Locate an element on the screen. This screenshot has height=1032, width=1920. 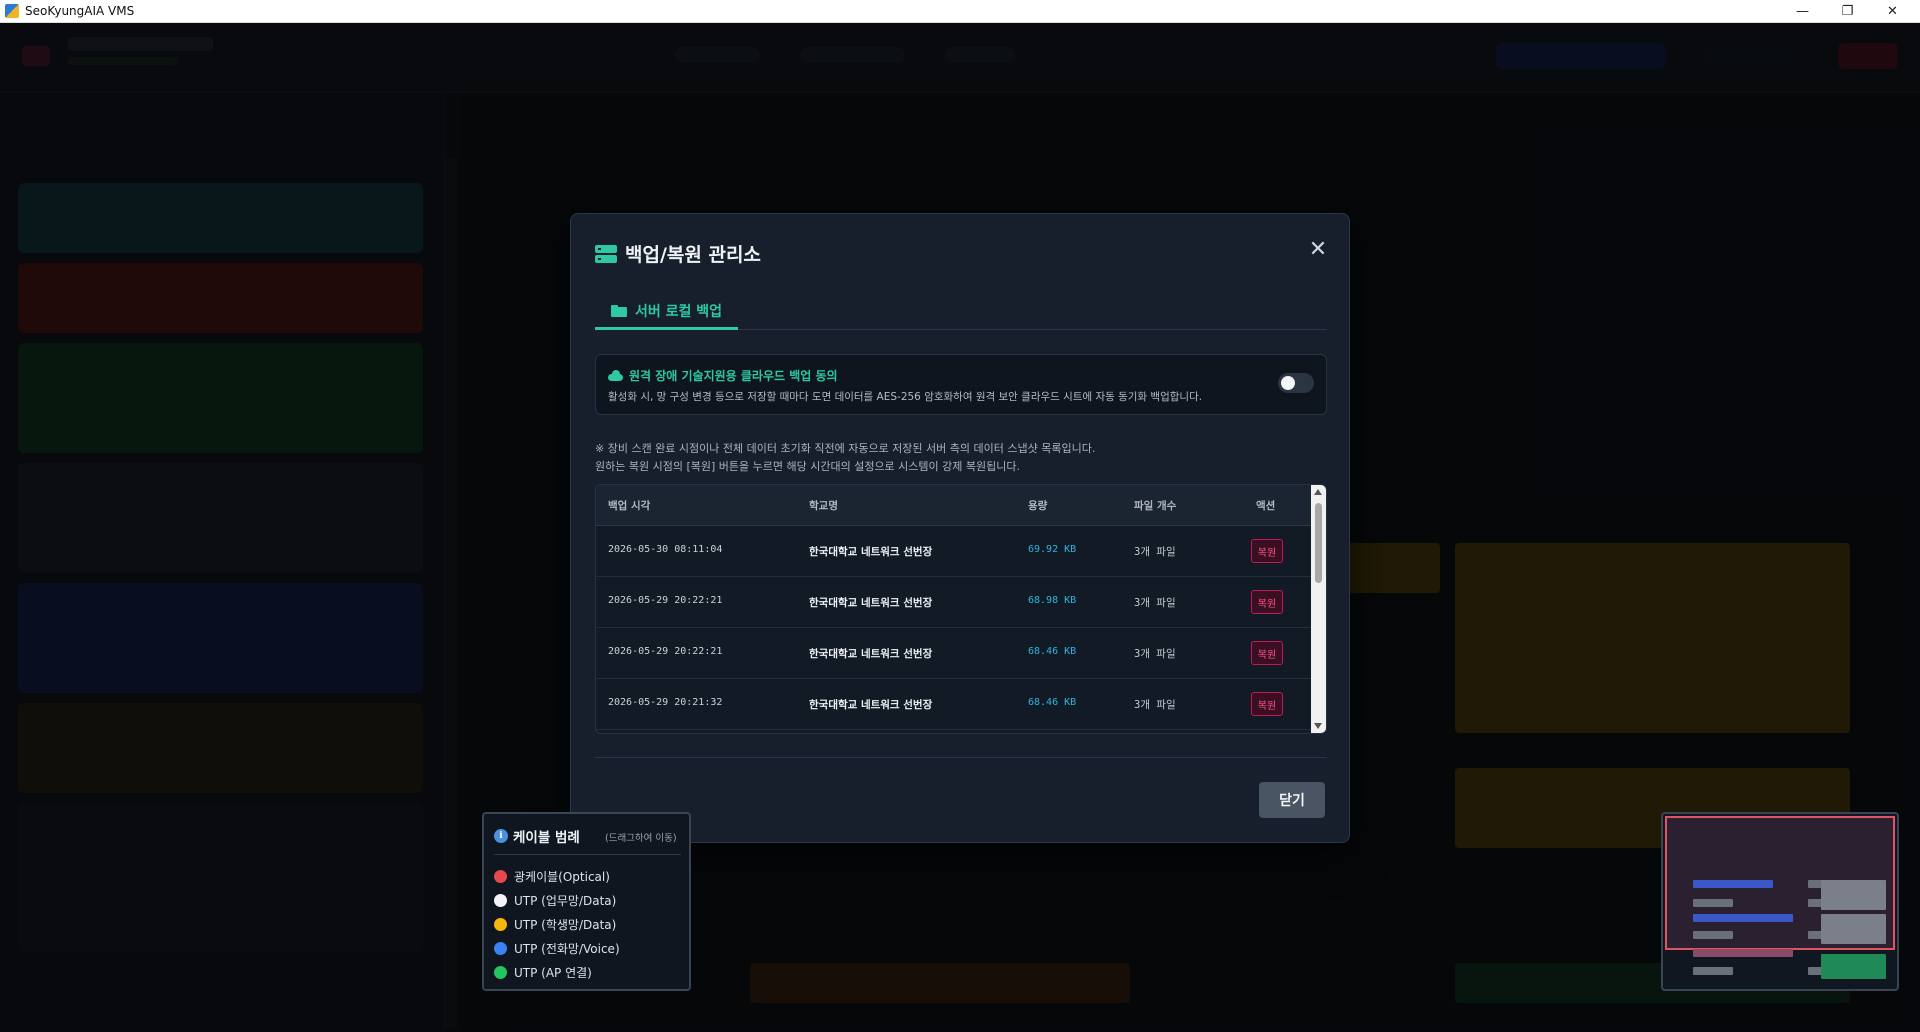
legend-item-utp-ap: UTP (AP 연결) is located at coordinates (543, 972).